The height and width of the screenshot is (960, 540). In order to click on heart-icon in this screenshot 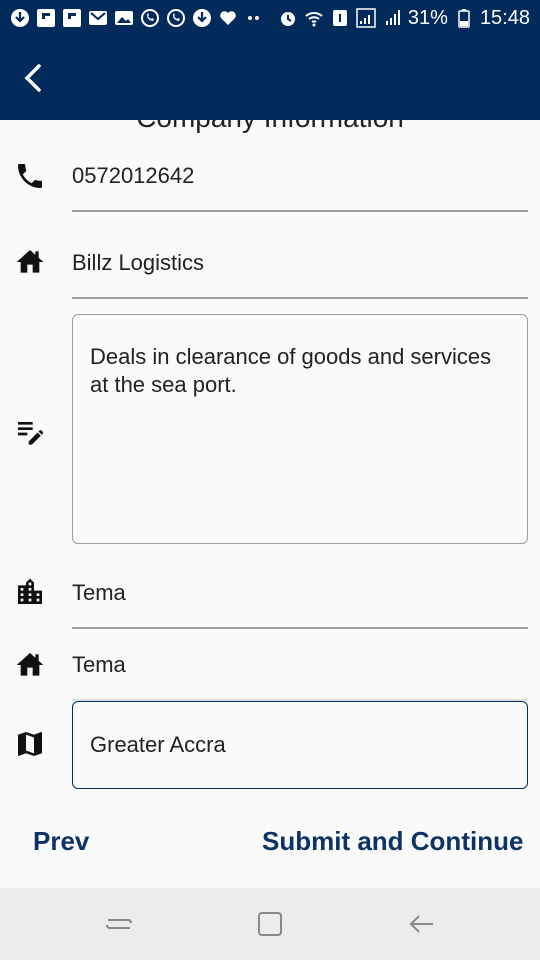, I will do `click(228, 18)`.